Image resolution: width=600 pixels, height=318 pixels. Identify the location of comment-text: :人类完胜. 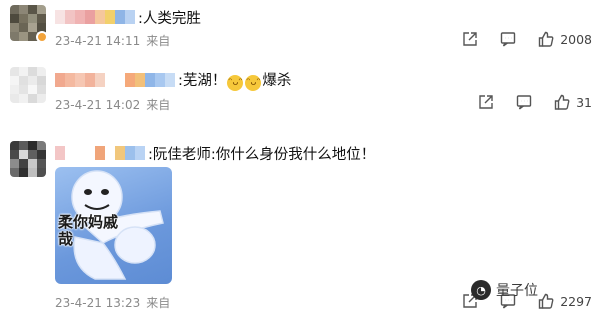
(169, 18).